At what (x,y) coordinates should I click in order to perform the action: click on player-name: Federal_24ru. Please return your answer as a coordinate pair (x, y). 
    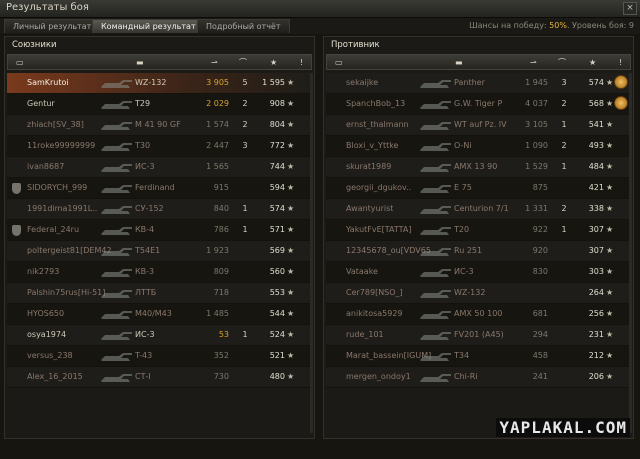
    Looking at the image, I should click on (53, 230).